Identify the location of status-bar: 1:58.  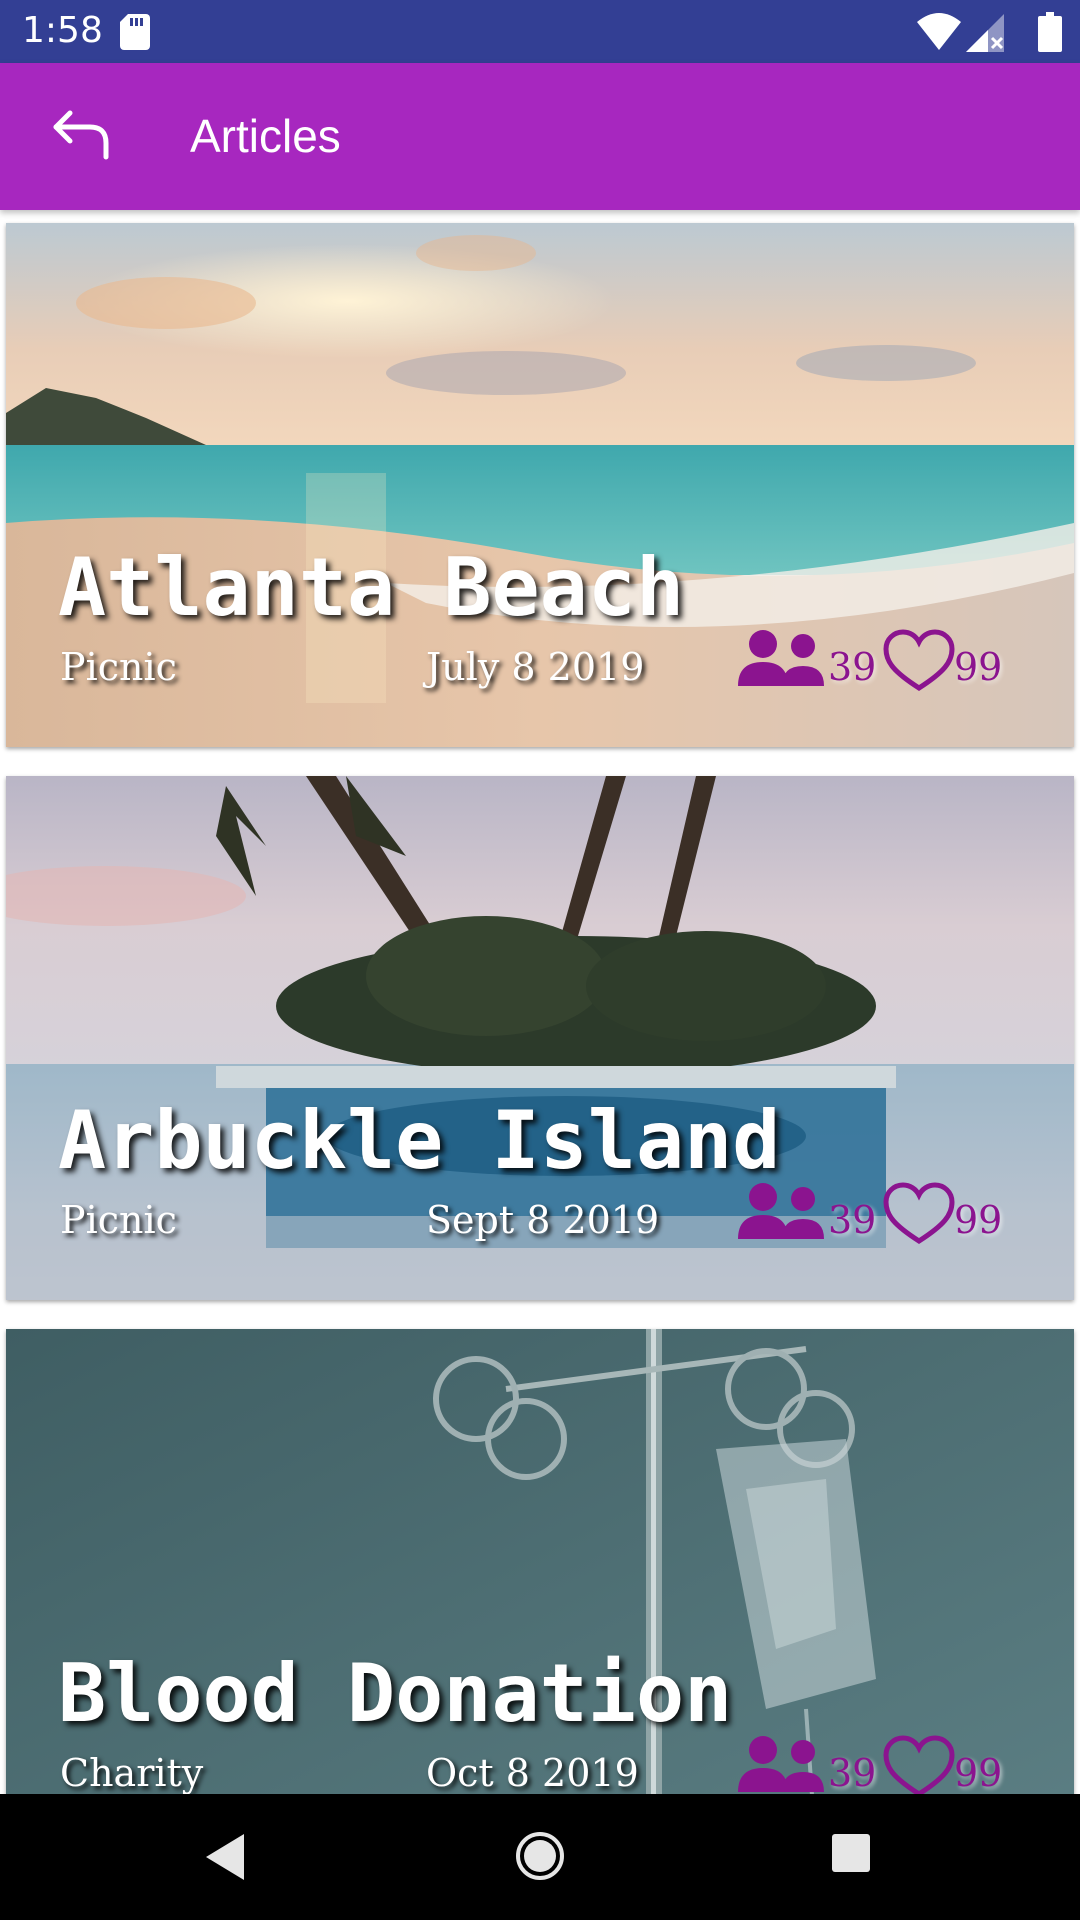
(540, 31).